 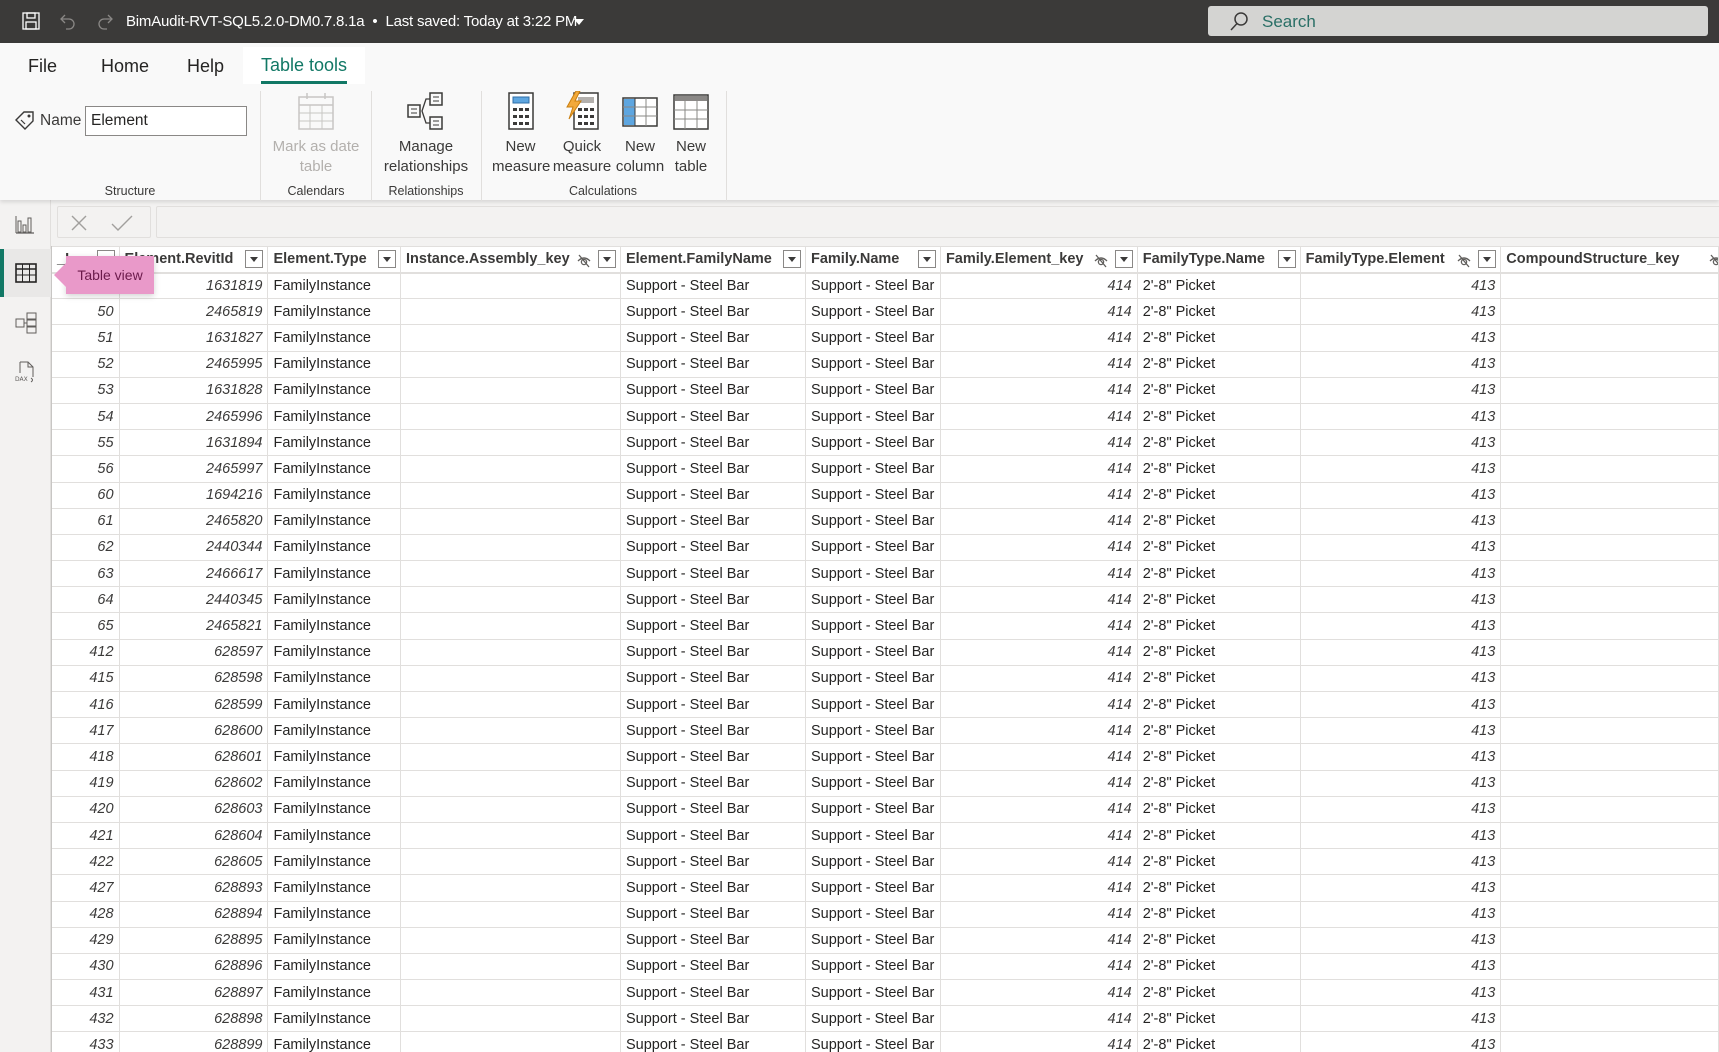 What do you see at coordinates (579, 22) in the screenshot?
I see `chevron-down-icon` at bounding box center [579, 22].